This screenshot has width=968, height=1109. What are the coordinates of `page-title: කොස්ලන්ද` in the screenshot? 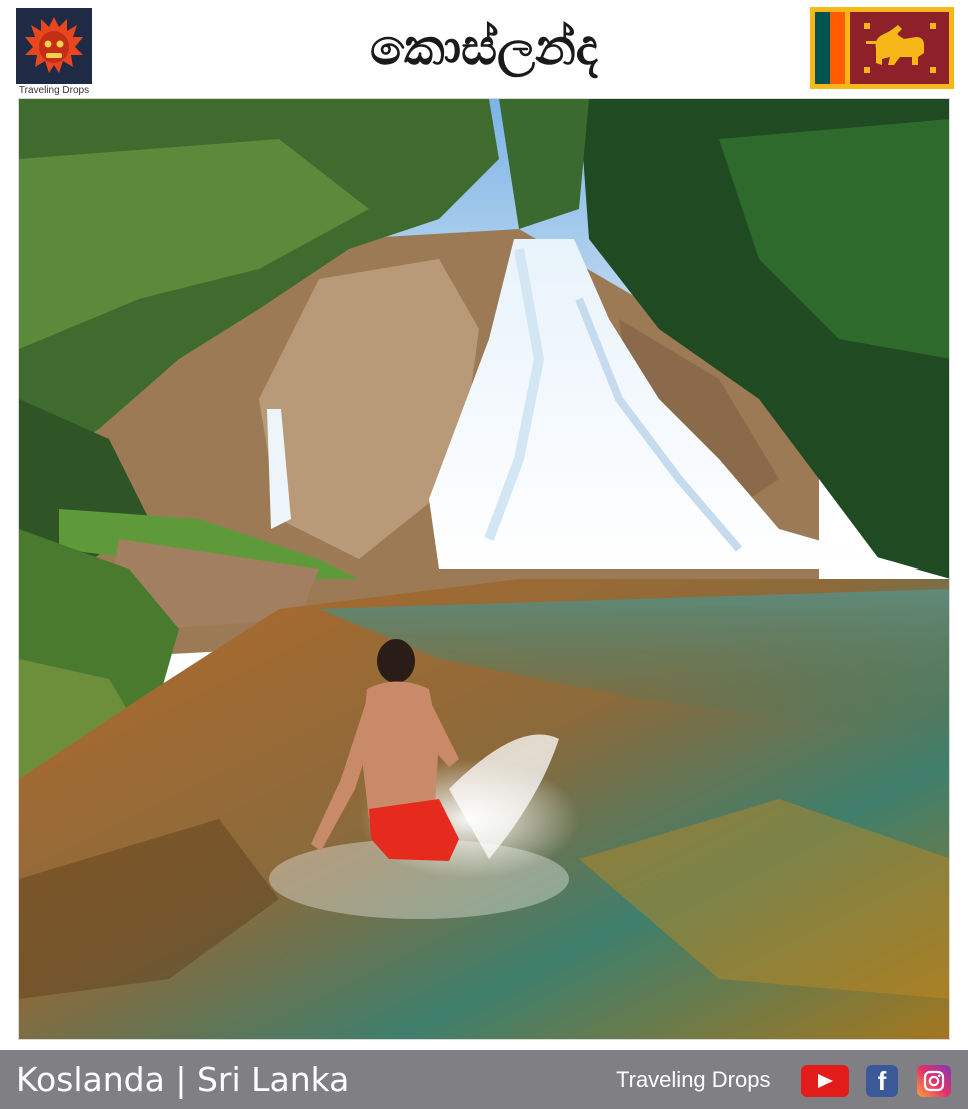 It's located at (484, 47).